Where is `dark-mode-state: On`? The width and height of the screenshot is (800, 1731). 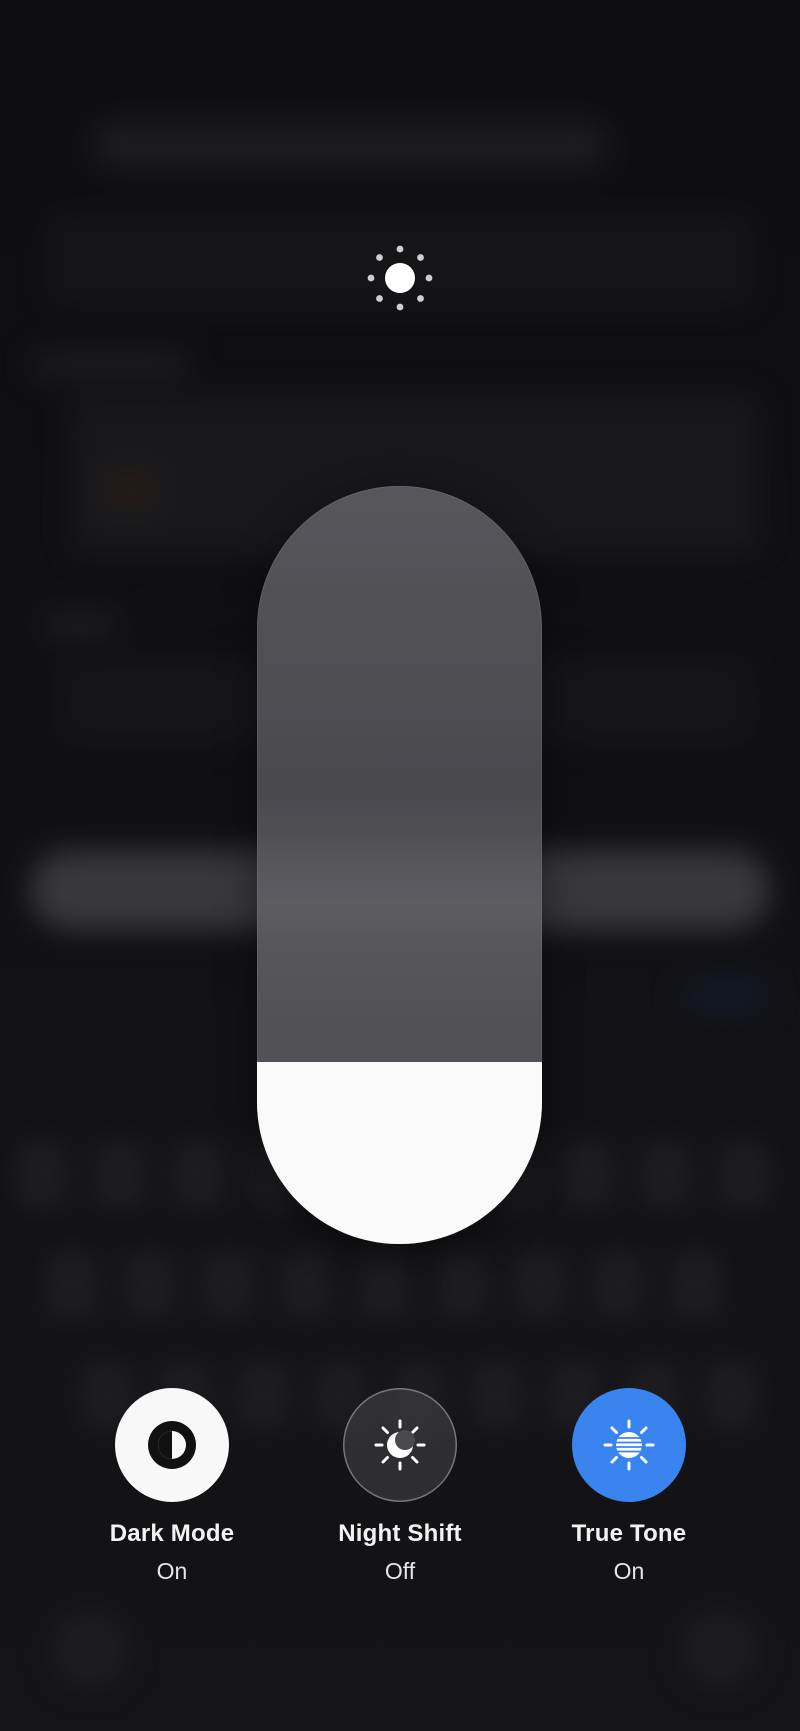
dark-mode-state: On is located at coordinates (172, 1571).